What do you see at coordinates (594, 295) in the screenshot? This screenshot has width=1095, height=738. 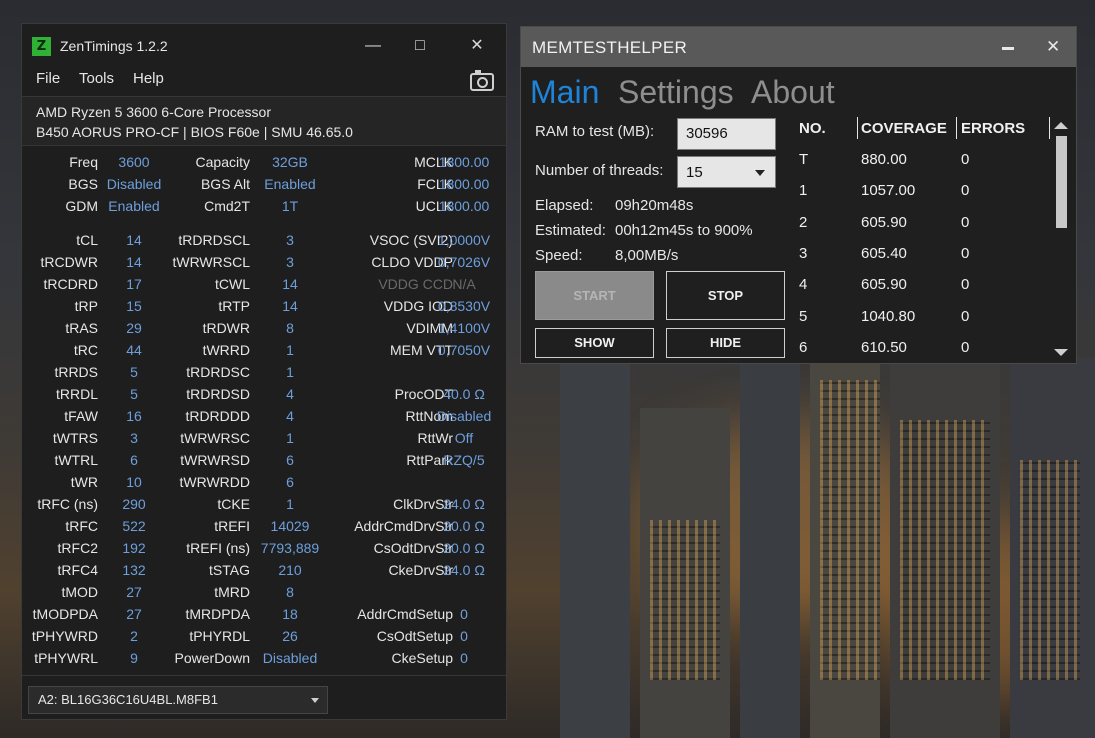 I see `start-button: START` at bounding box center [594, 295].